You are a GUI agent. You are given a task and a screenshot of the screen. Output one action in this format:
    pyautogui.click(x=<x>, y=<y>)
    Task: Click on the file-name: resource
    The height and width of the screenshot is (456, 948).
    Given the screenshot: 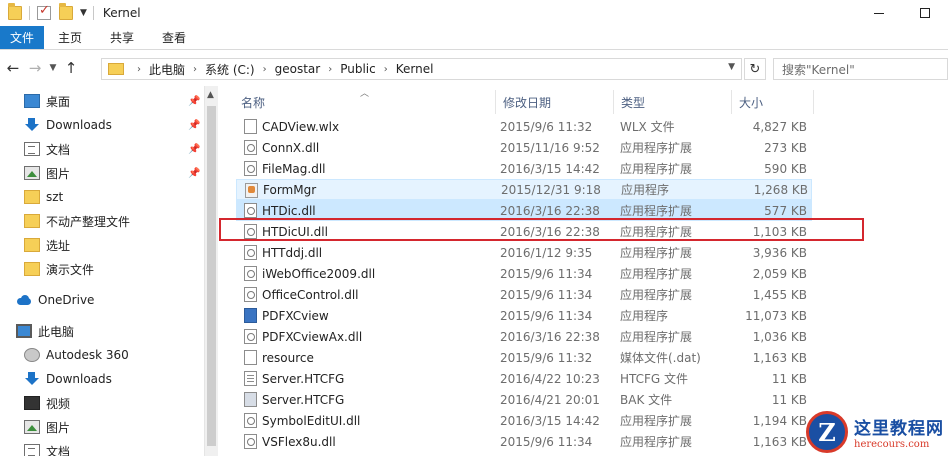 What is the action you would take?
    pyautogui.click(x=288, y=357)
    